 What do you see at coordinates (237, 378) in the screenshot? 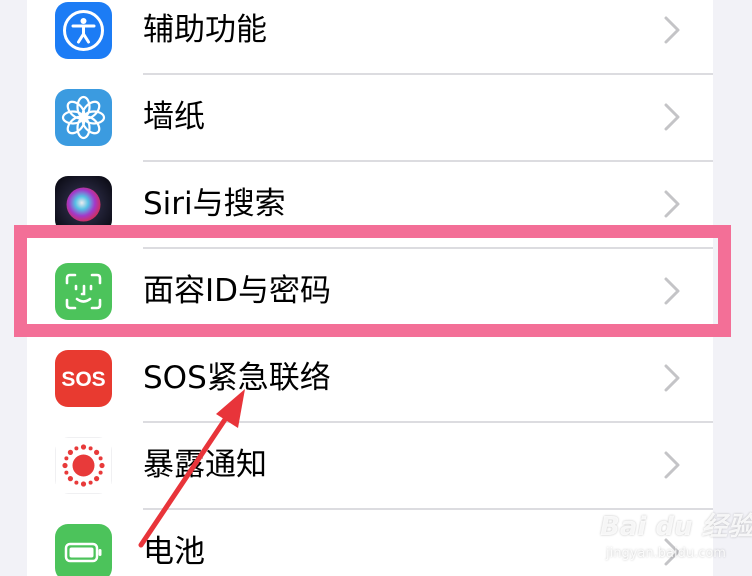
I see `settings-row-label: SOS紧急联络` at bounding box center [237, 378].